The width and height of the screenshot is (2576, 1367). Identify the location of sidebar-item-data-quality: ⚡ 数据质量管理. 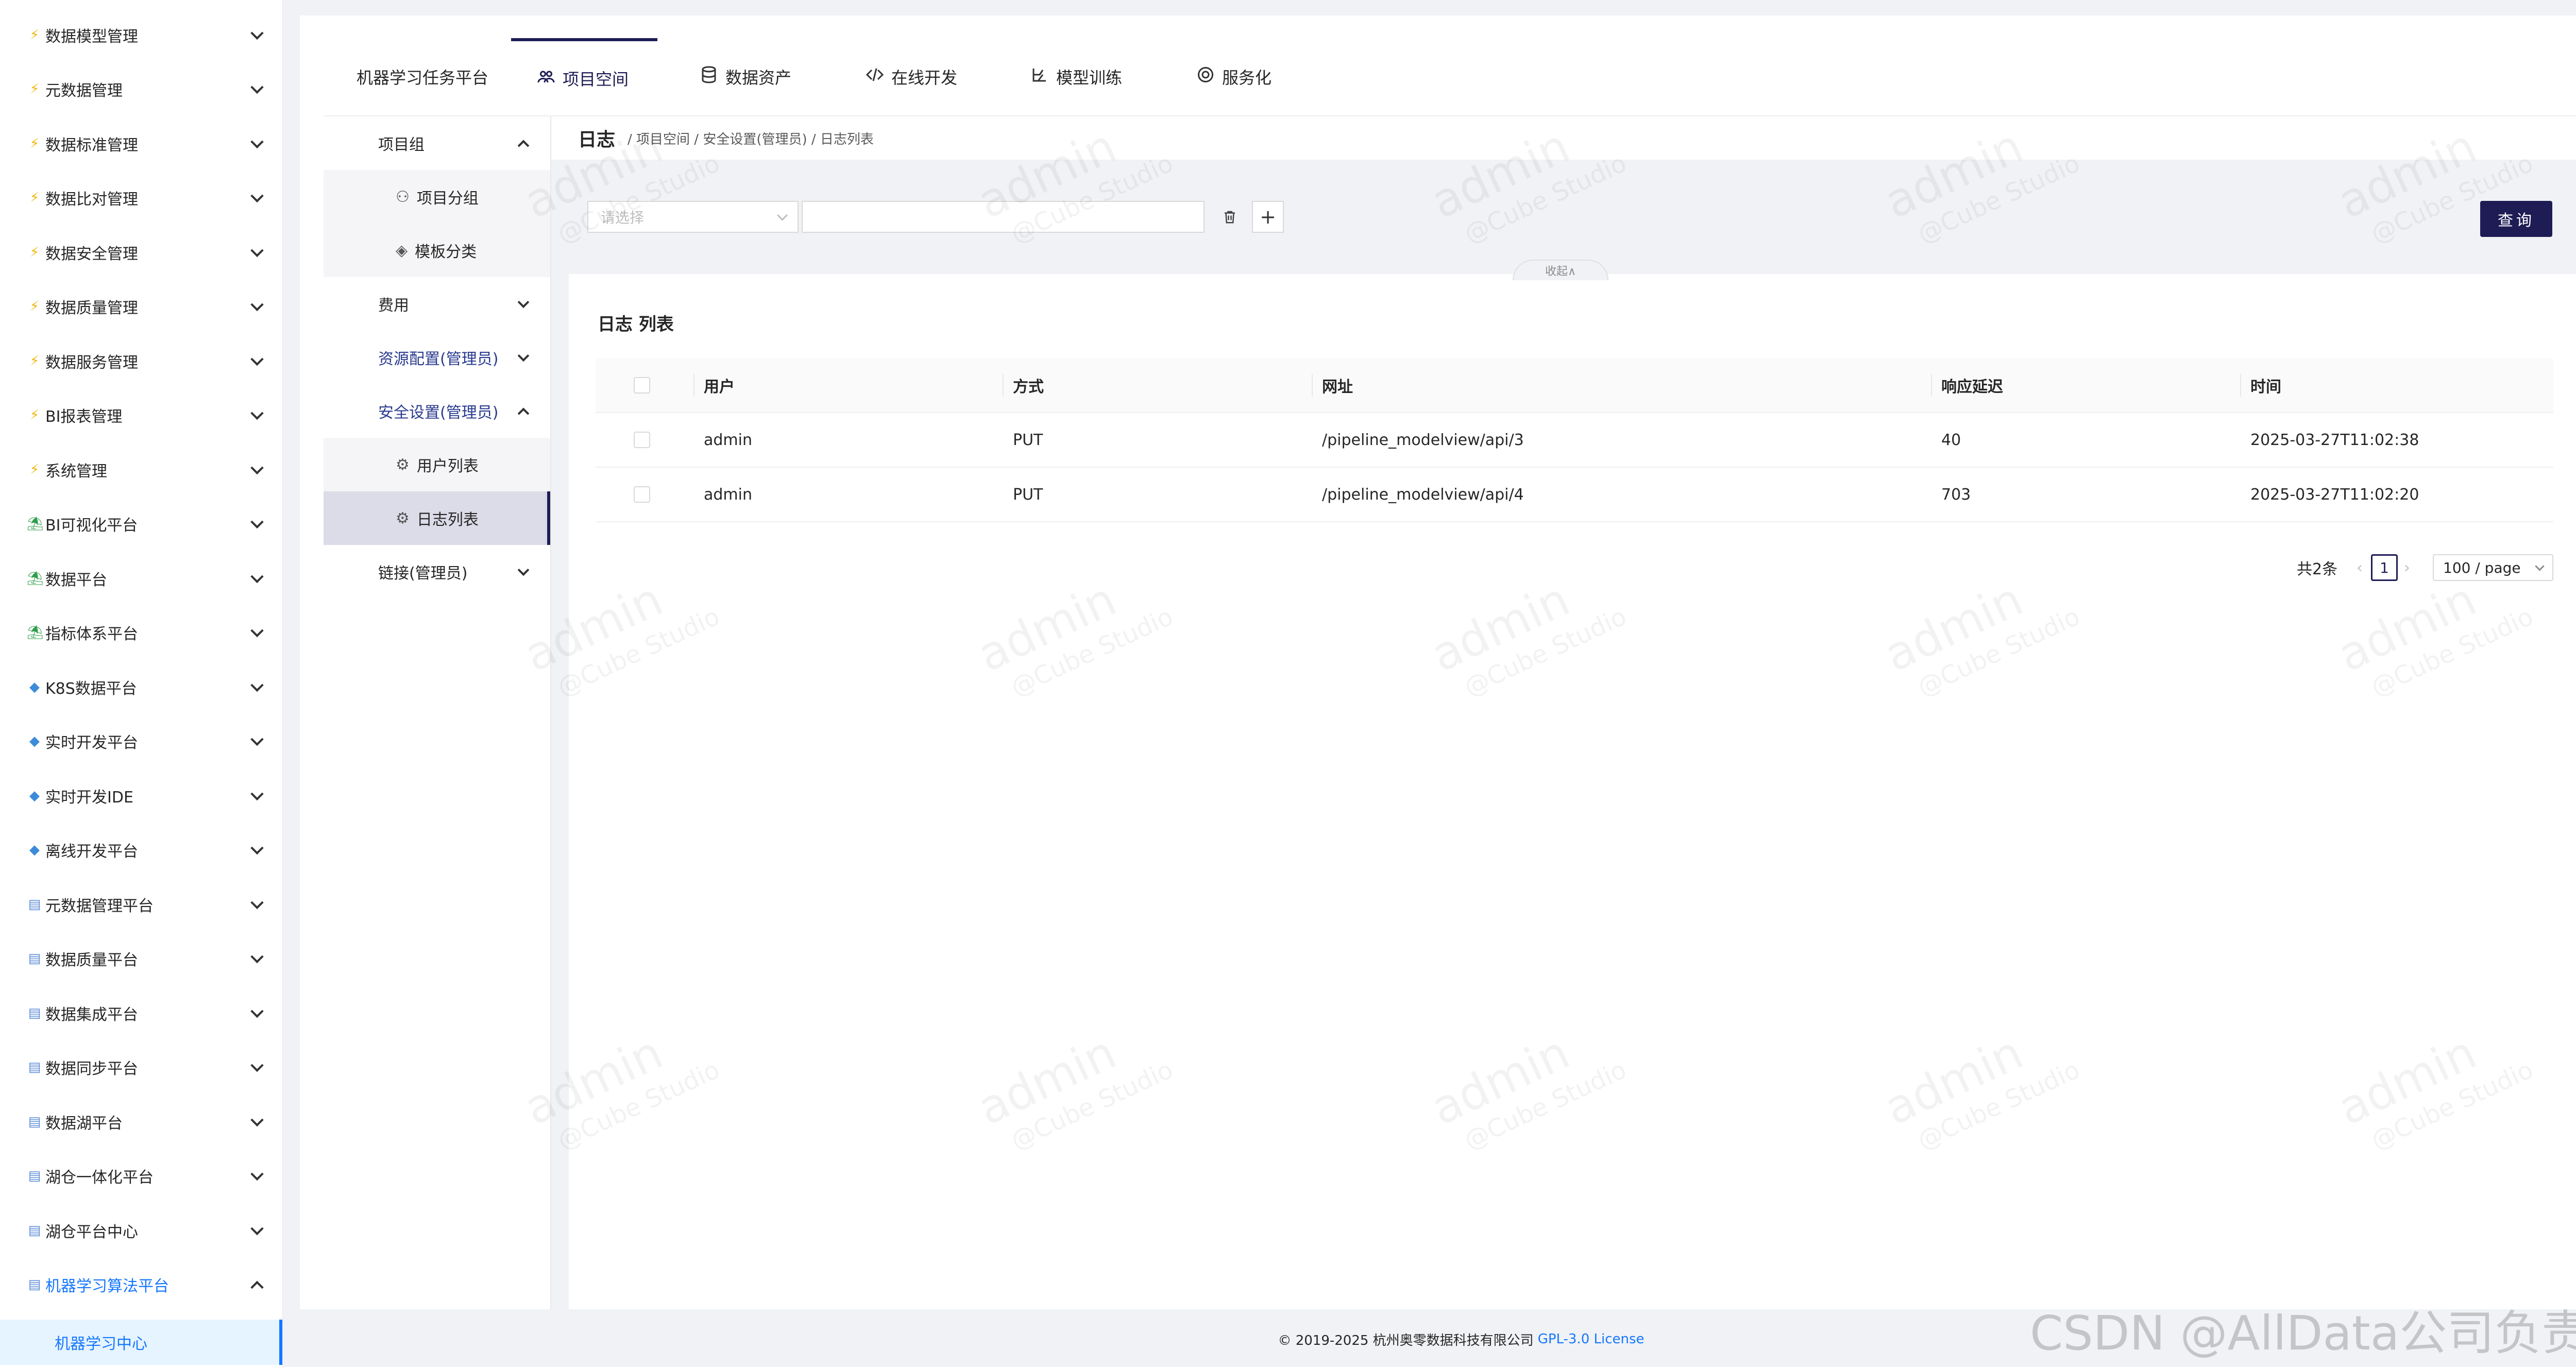
(141, 307).